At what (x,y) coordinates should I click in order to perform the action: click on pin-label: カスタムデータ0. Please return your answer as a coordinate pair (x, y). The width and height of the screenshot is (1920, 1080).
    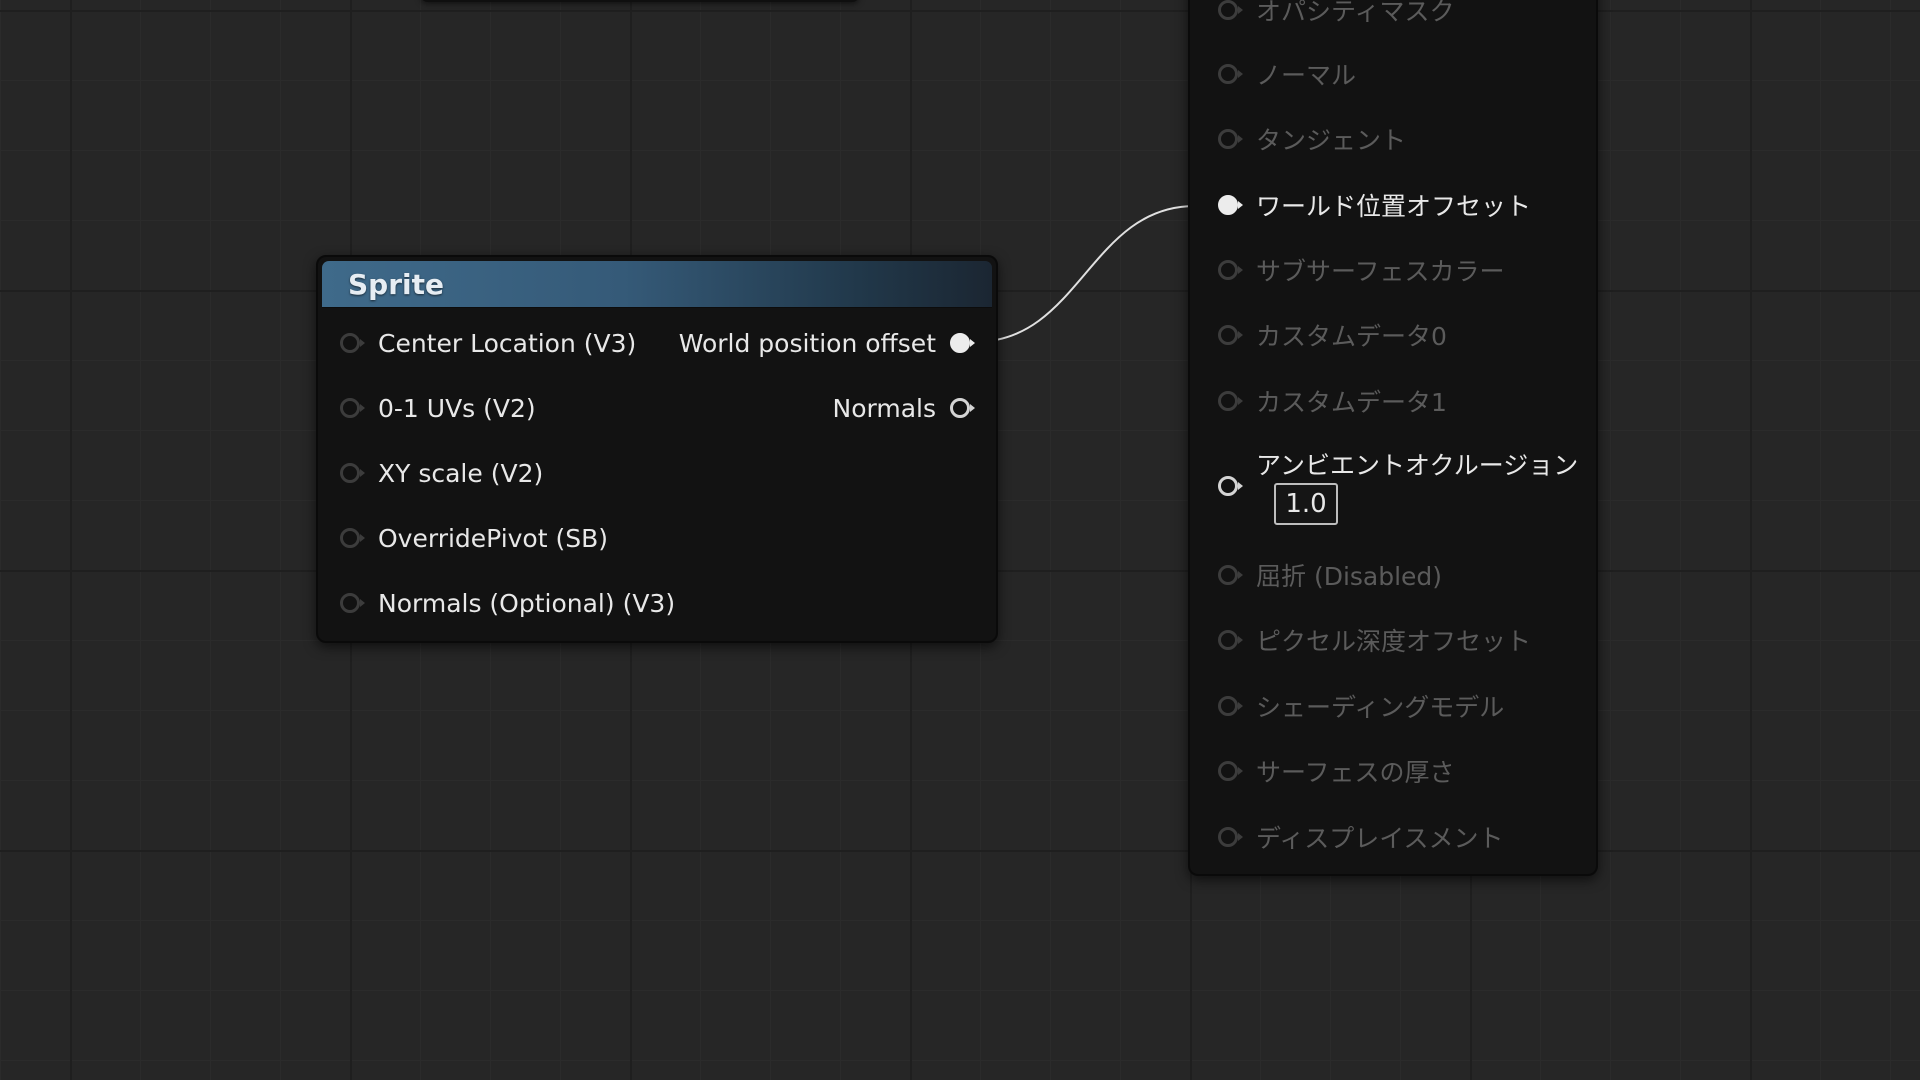
    Looking at the image, I should click on (1351, 336).